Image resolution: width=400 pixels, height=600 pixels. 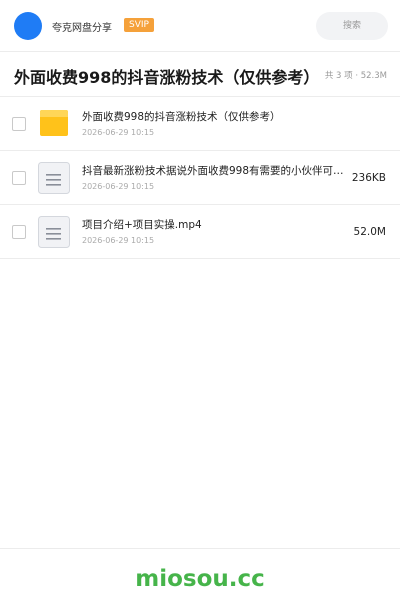 What do you see at coordinates (355, 76) in the screenshot?
I see `file-summary: 共 3 项 · 52.3M` at bounding box center [355, 76].